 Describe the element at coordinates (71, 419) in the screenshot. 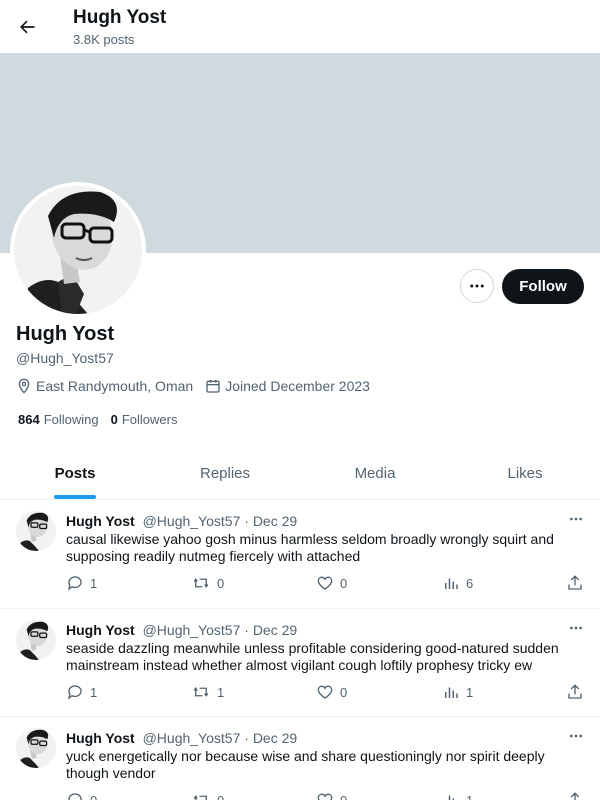

I see `following-label: Following` at that location.